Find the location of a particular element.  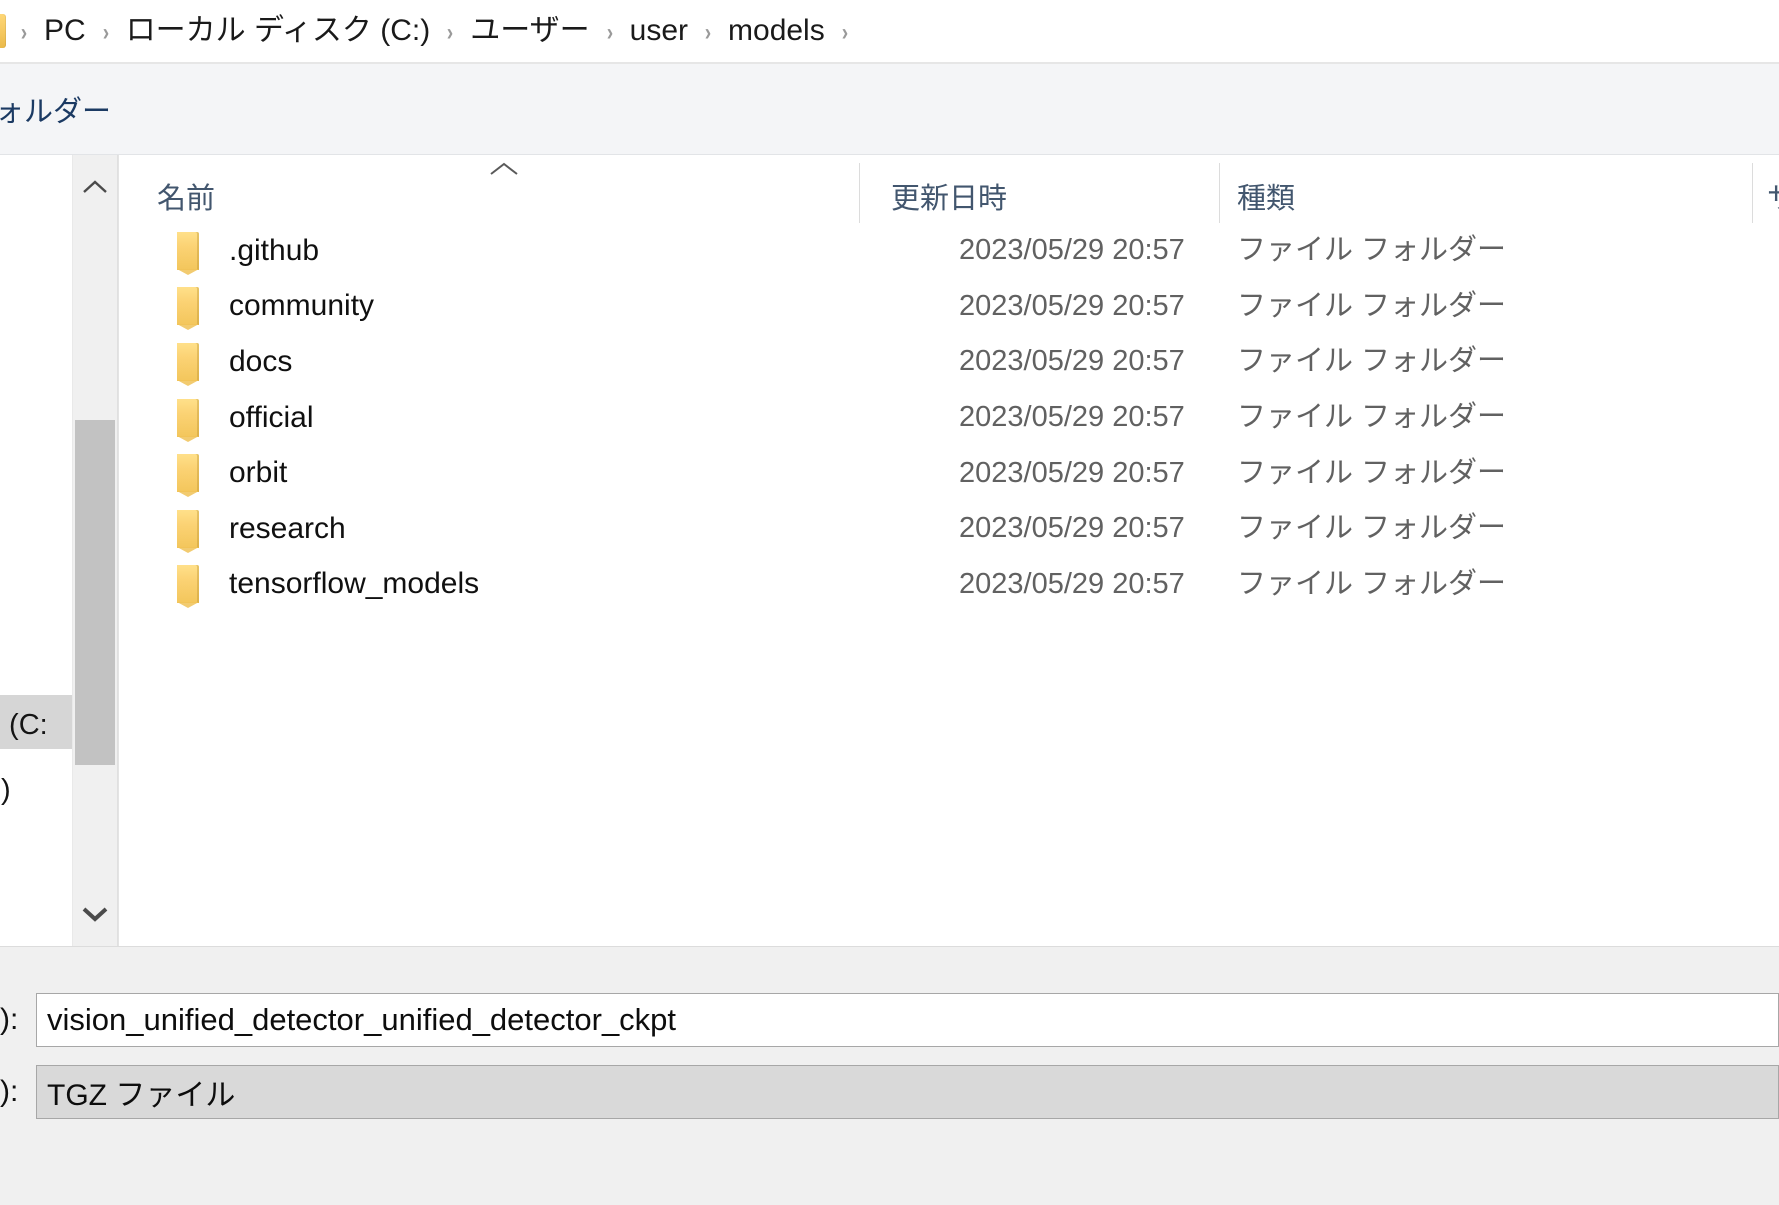

new-folder-button: フォルダー is located at coordinates (55, 109).